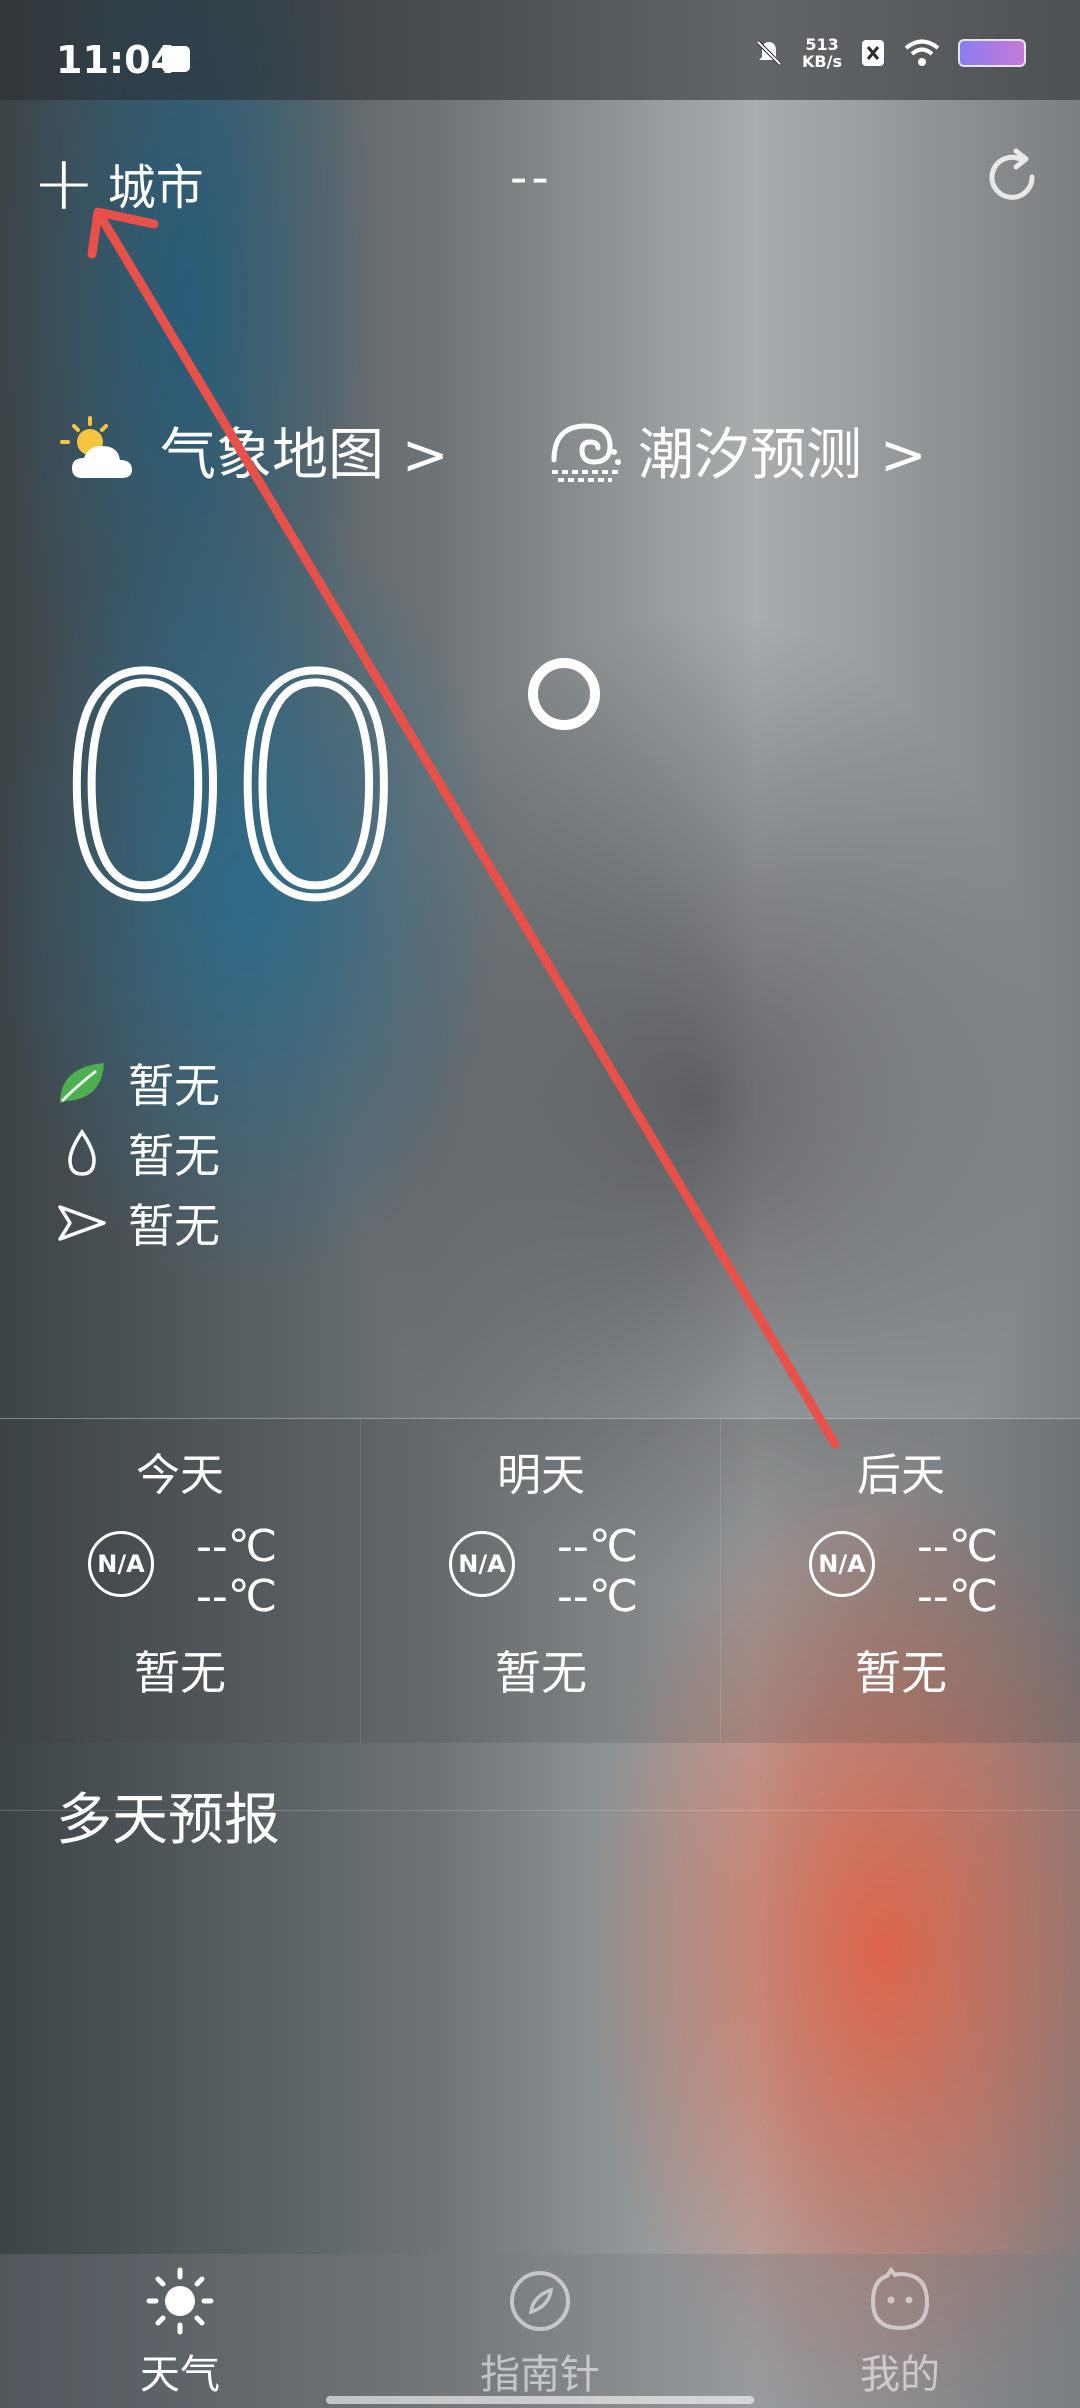 The width and height of the screenshot is (1080, 2408). Describe the element at coordinates (564, 694) in the screenshot. I see `degree-symbol` at that location.